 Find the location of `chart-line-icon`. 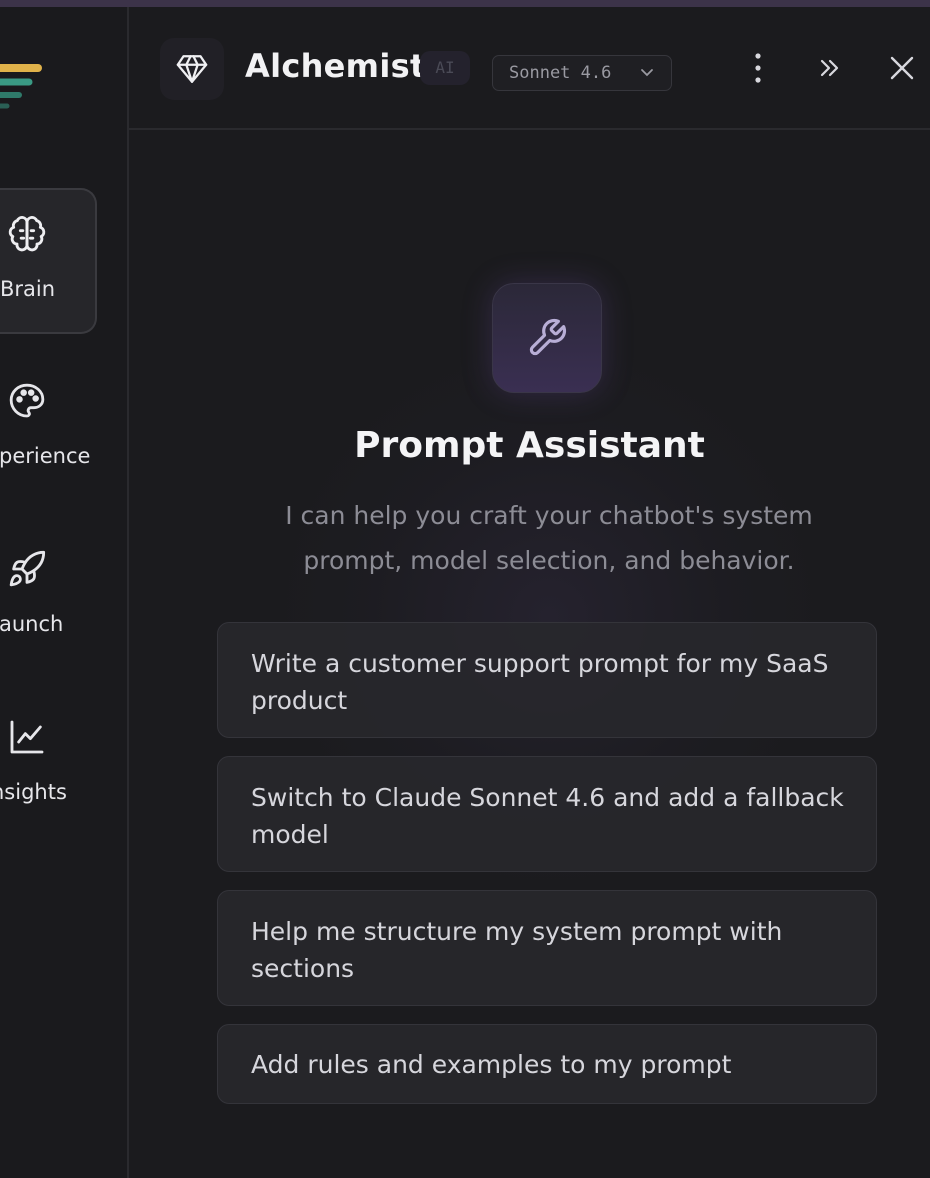

chart-line-icon is located at coordinates (27, 737).